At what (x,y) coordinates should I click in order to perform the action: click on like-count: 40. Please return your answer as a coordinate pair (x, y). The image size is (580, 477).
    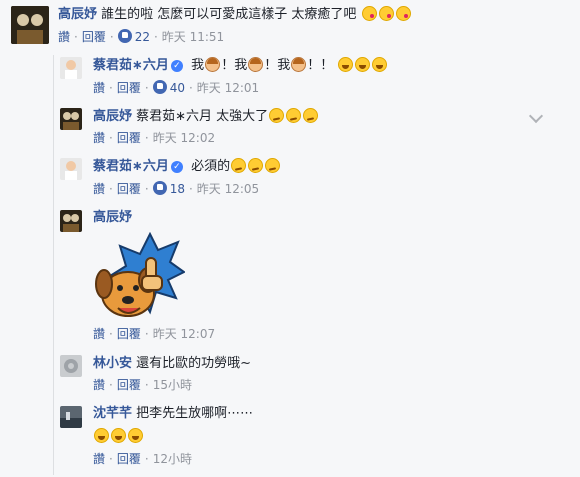
    Looking at the image, I should click on (168, 87).